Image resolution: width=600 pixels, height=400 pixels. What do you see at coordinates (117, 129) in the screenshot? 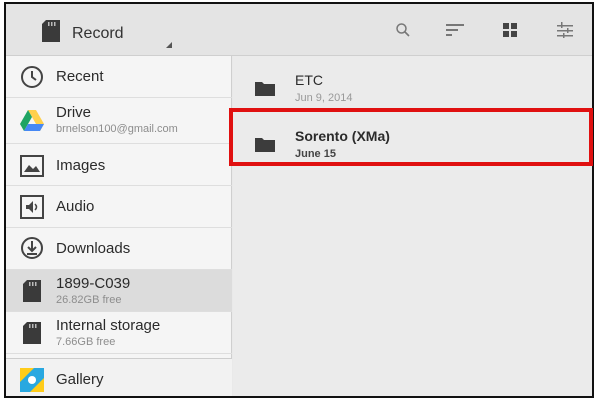
I see `drive-account: brnelson100@gmail.com` at bounding box center [117, 129].